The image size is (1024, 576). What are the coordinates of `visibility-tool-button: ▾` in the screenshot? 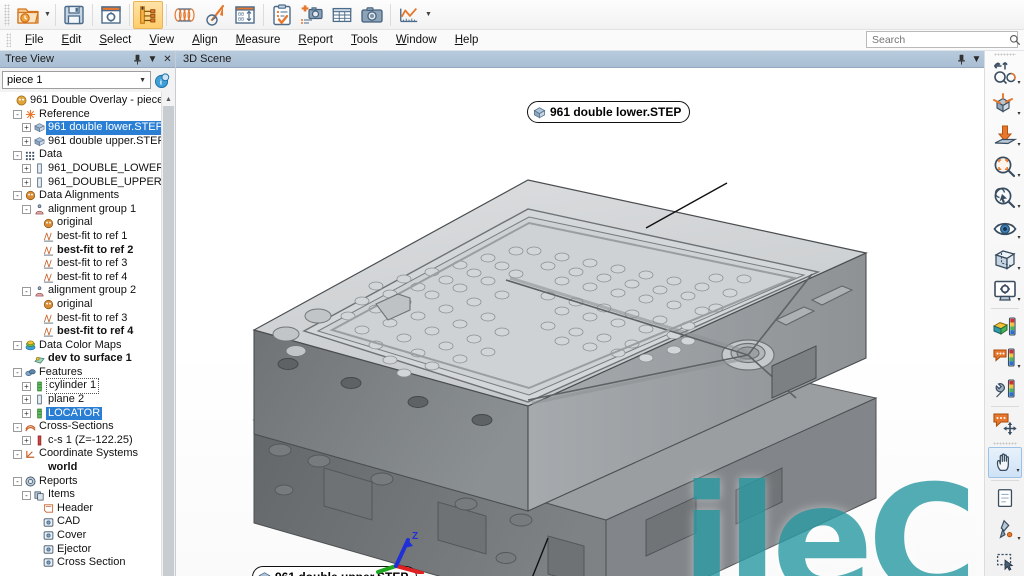 It's located at (1005, 228).